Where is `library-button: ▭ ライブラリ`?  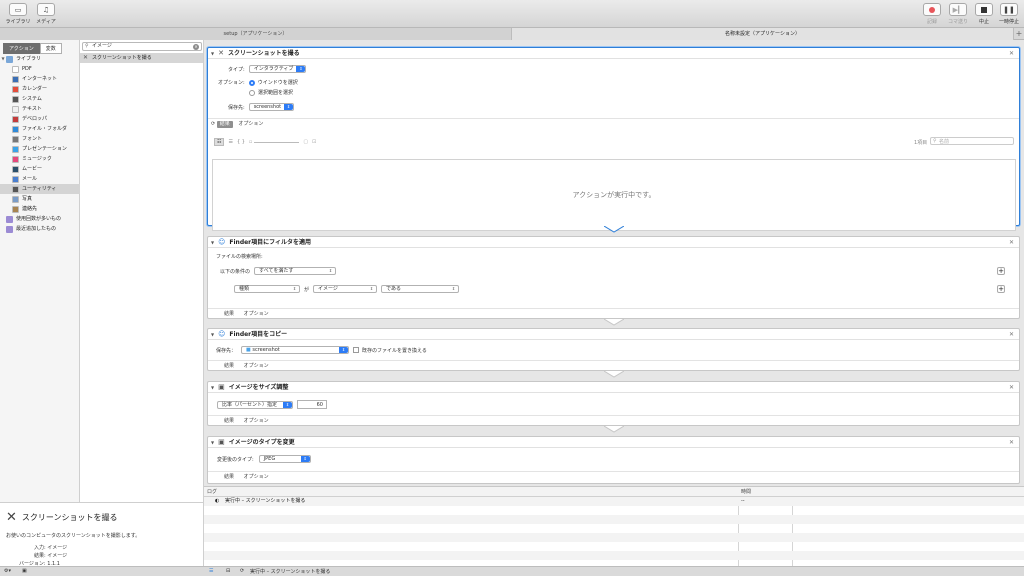
library-button: ▭ ライブラリ is located at coordinates (18, 14).